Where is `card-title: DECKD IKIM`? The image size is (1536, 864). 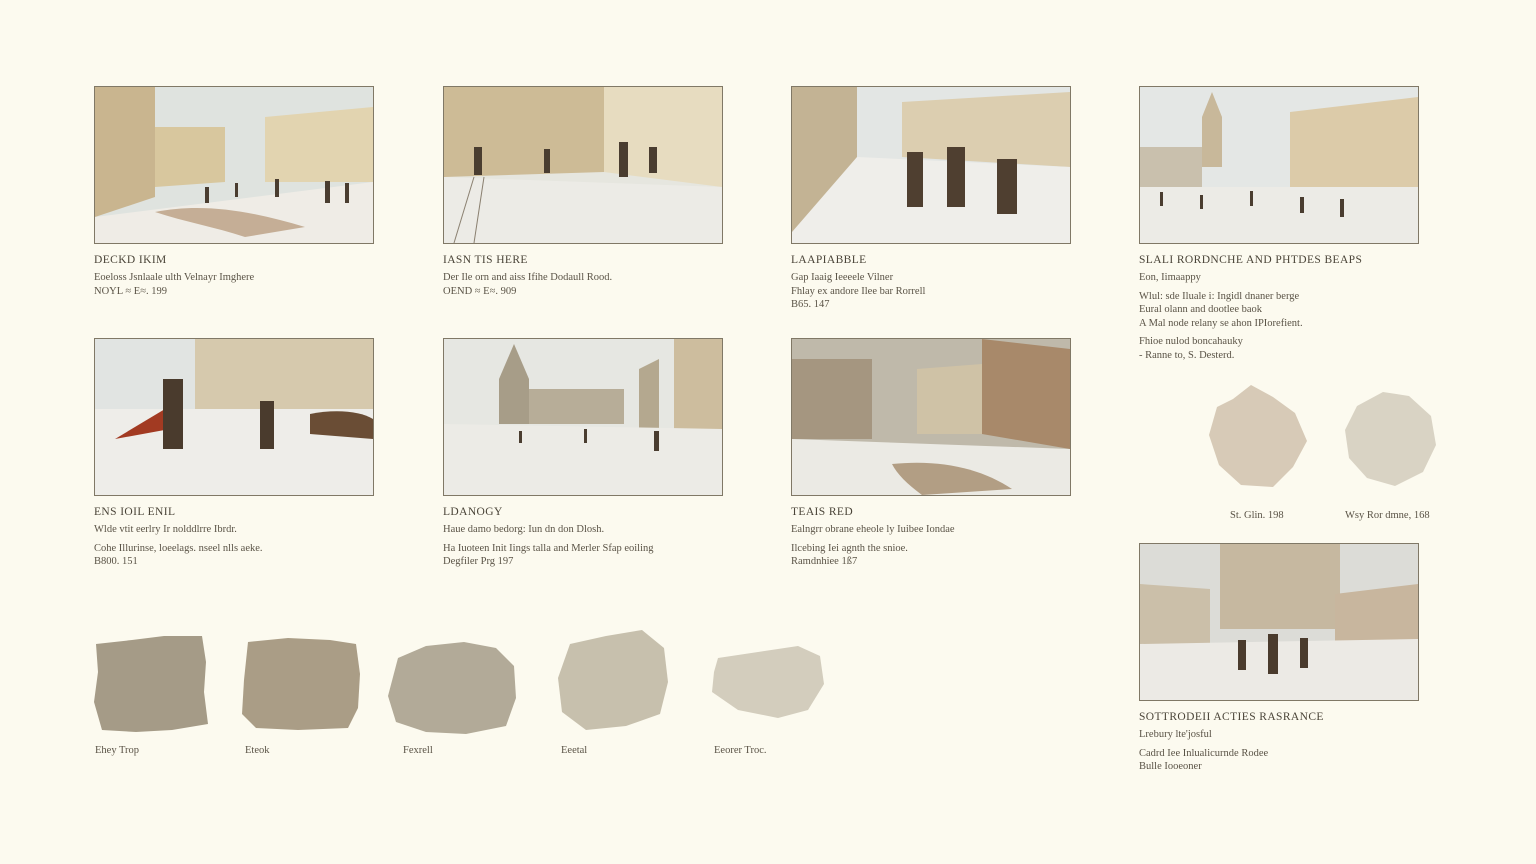 card-title: DECKD IKIM is located at coordinates (130, 260).